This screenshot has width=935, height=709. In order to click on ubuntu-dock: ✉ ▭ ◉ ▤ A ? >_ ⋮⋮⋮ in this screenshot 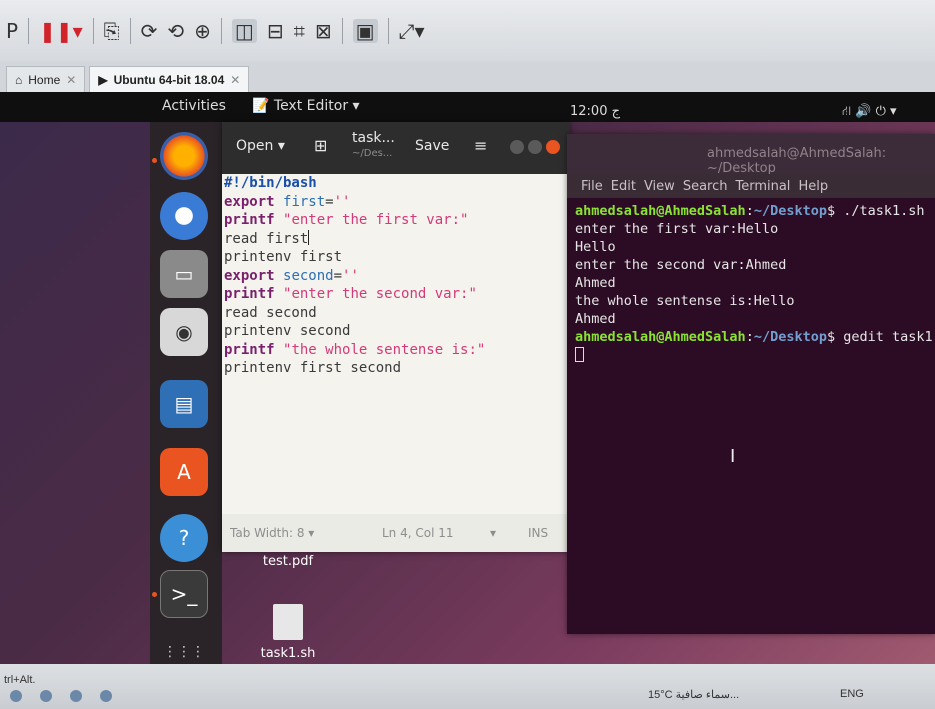, I will do `click(186, 393)`.